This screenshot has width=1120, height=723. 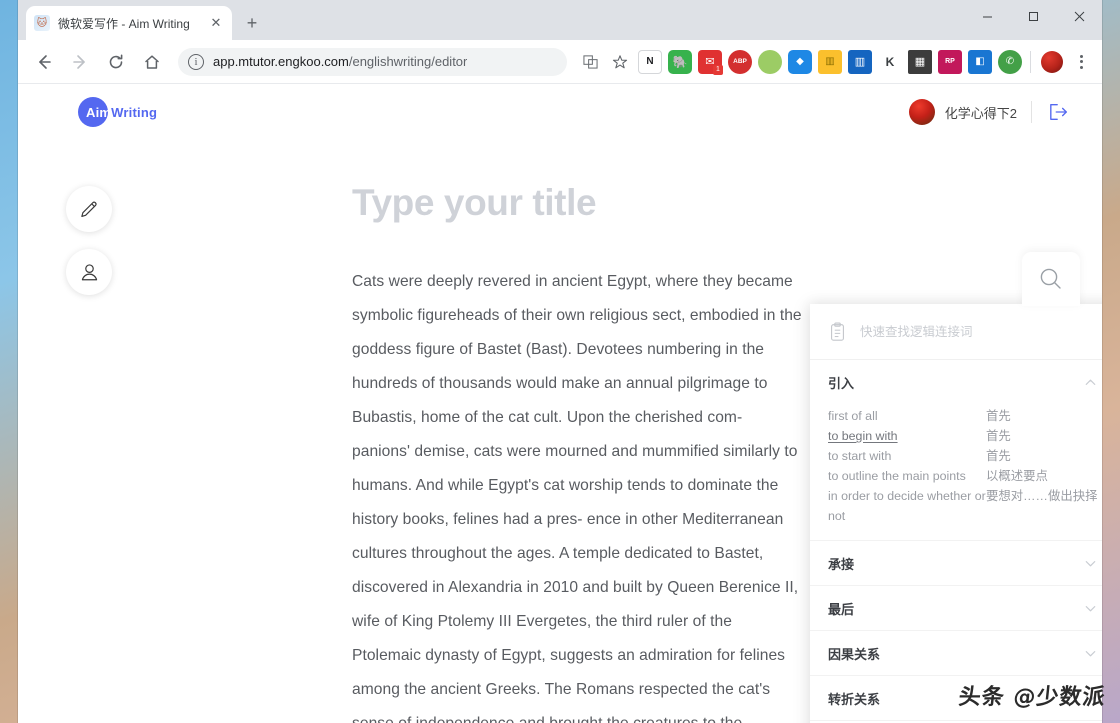 I want to click on maximize-button, so click(x=1033, y=16).